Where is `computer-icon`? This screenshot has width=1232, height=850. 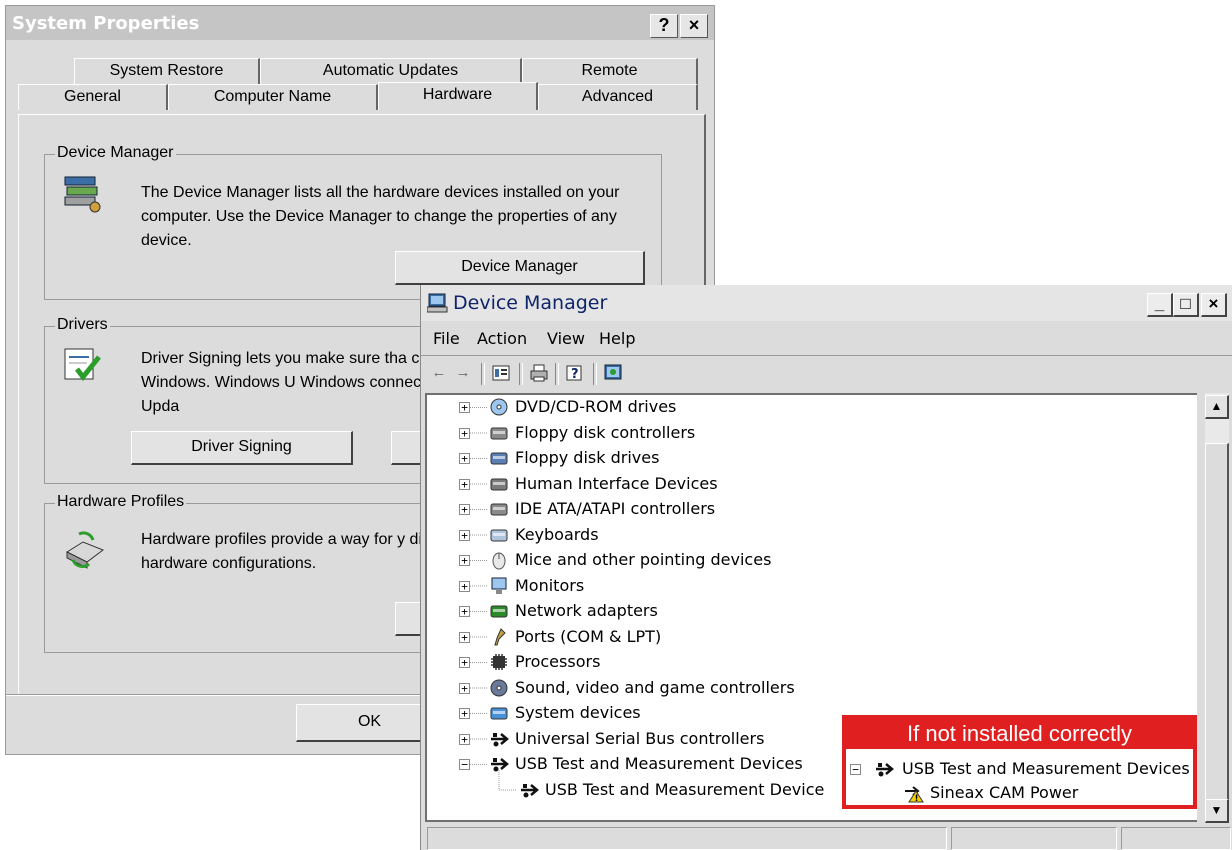
computer-icon is located at coordinates (437, 303).